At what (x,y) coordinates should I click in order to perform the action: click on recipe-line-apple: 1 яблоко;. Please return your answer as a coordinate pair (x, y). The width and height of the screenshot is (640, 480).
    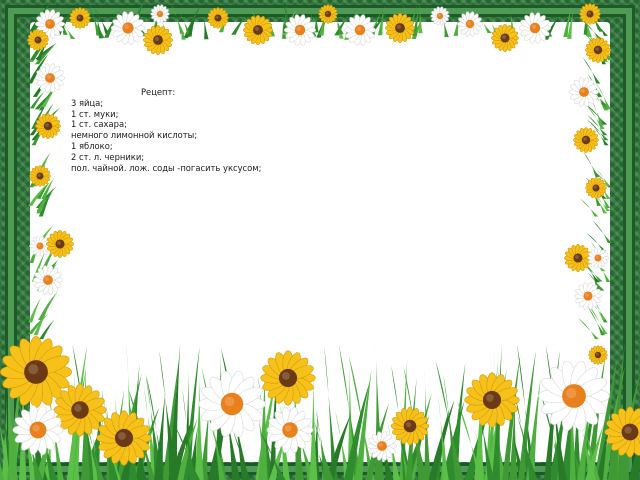
    Looking at the image, I should click on (92, 145).